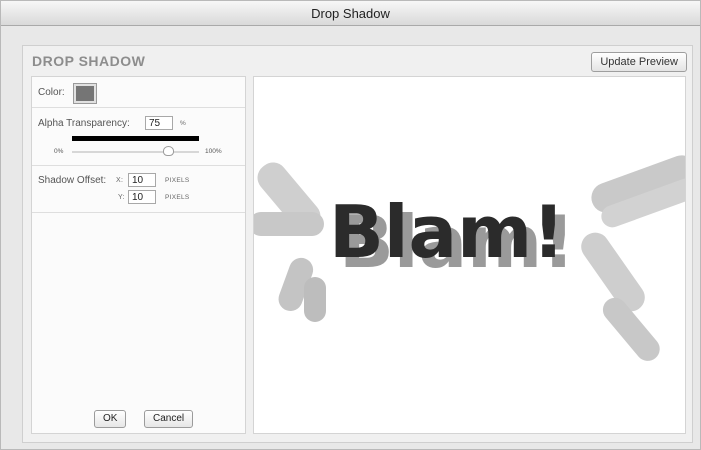 The width and height of the screenshot is (701, 450). I want to click on alpha-preview-bar, so click(135, 138).